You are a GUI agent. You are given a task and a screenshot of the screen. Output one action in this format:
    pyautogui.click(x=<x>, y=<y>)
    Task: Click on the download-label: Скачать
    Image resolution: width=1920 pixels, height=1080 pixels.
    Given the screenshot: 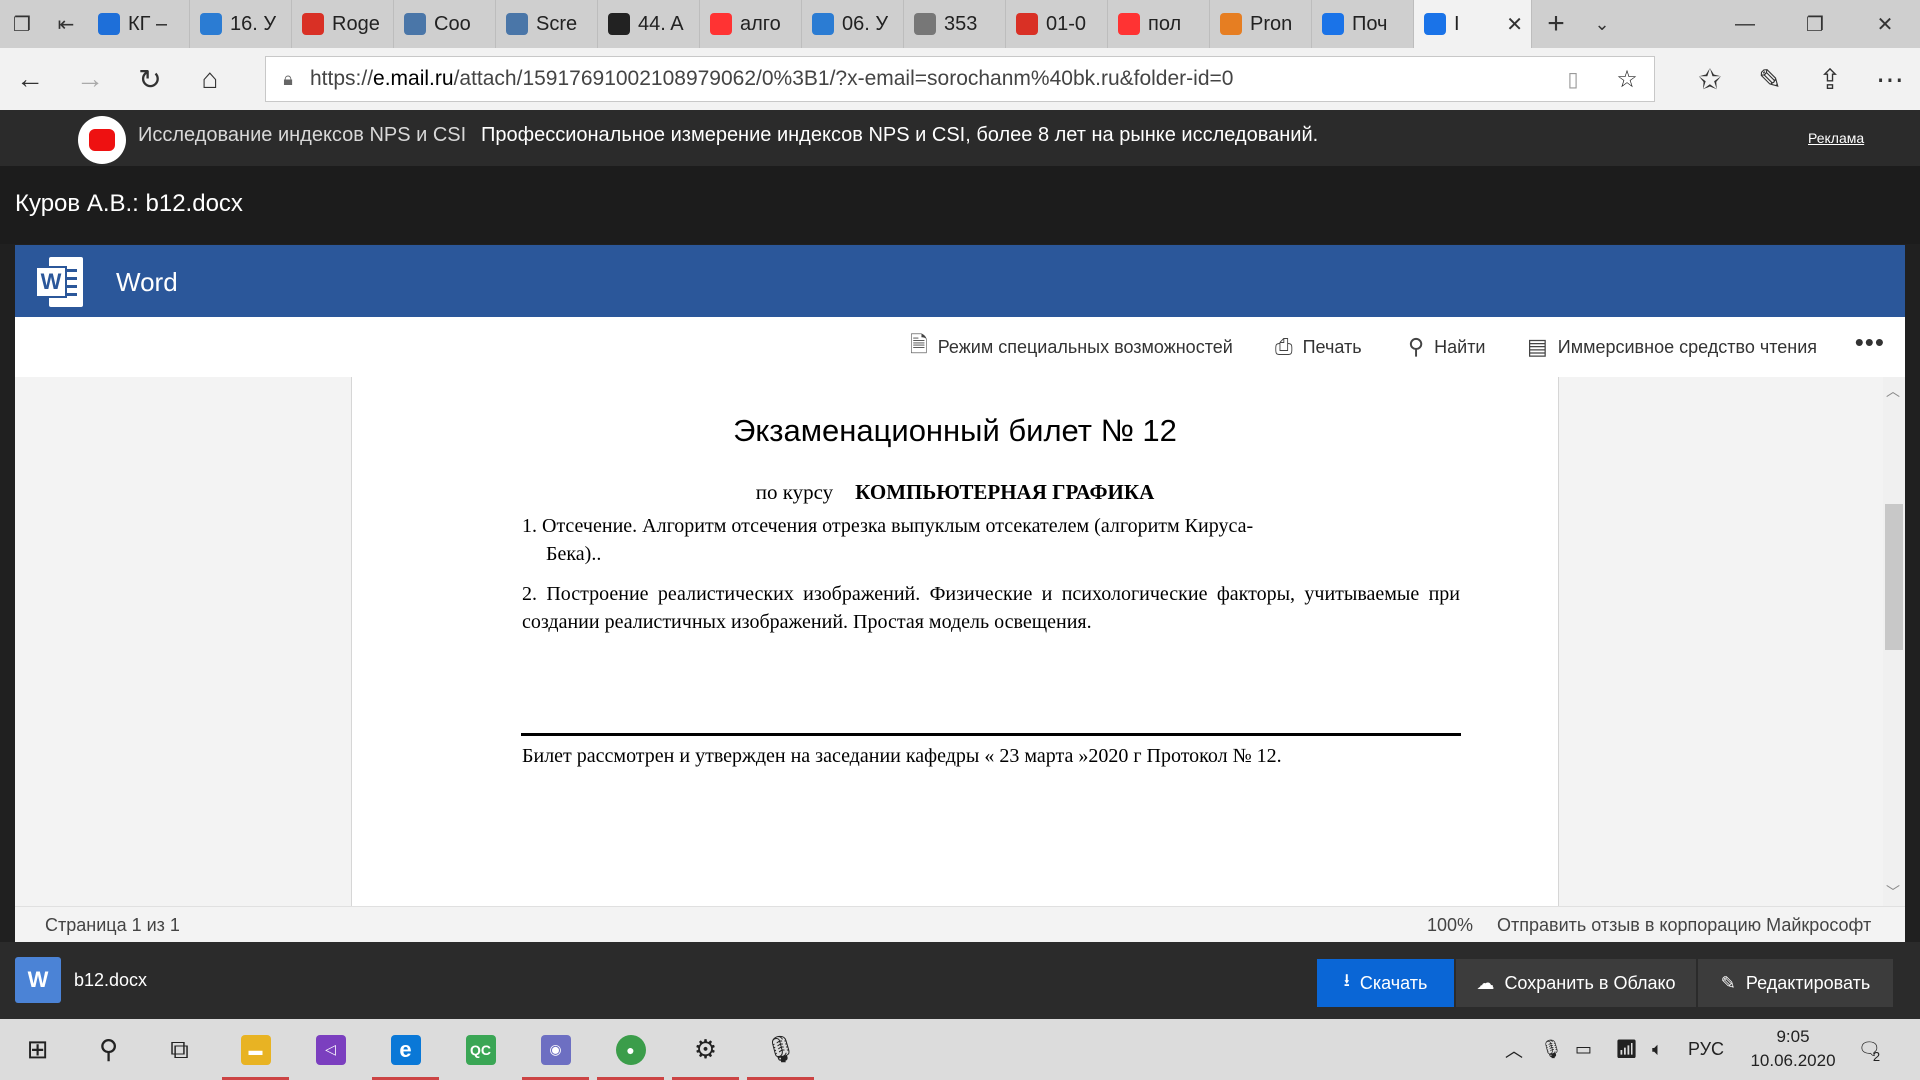 What is the action you would take?
    pyautogui.click(x=1393, y=982)
    